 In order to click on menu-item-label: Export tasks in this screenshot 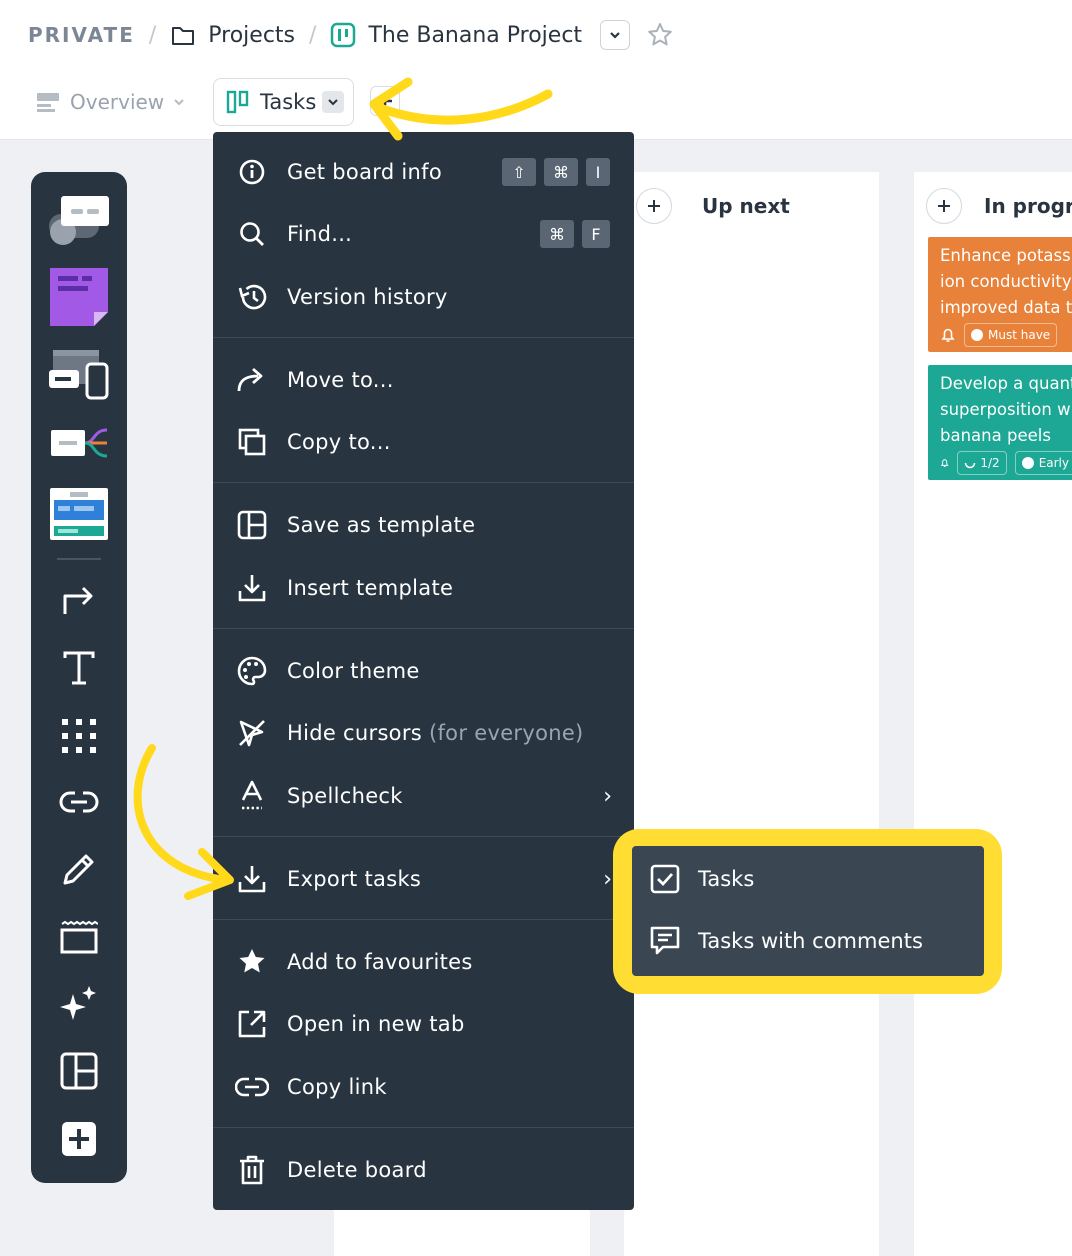, I will do `click(354, 879)`.